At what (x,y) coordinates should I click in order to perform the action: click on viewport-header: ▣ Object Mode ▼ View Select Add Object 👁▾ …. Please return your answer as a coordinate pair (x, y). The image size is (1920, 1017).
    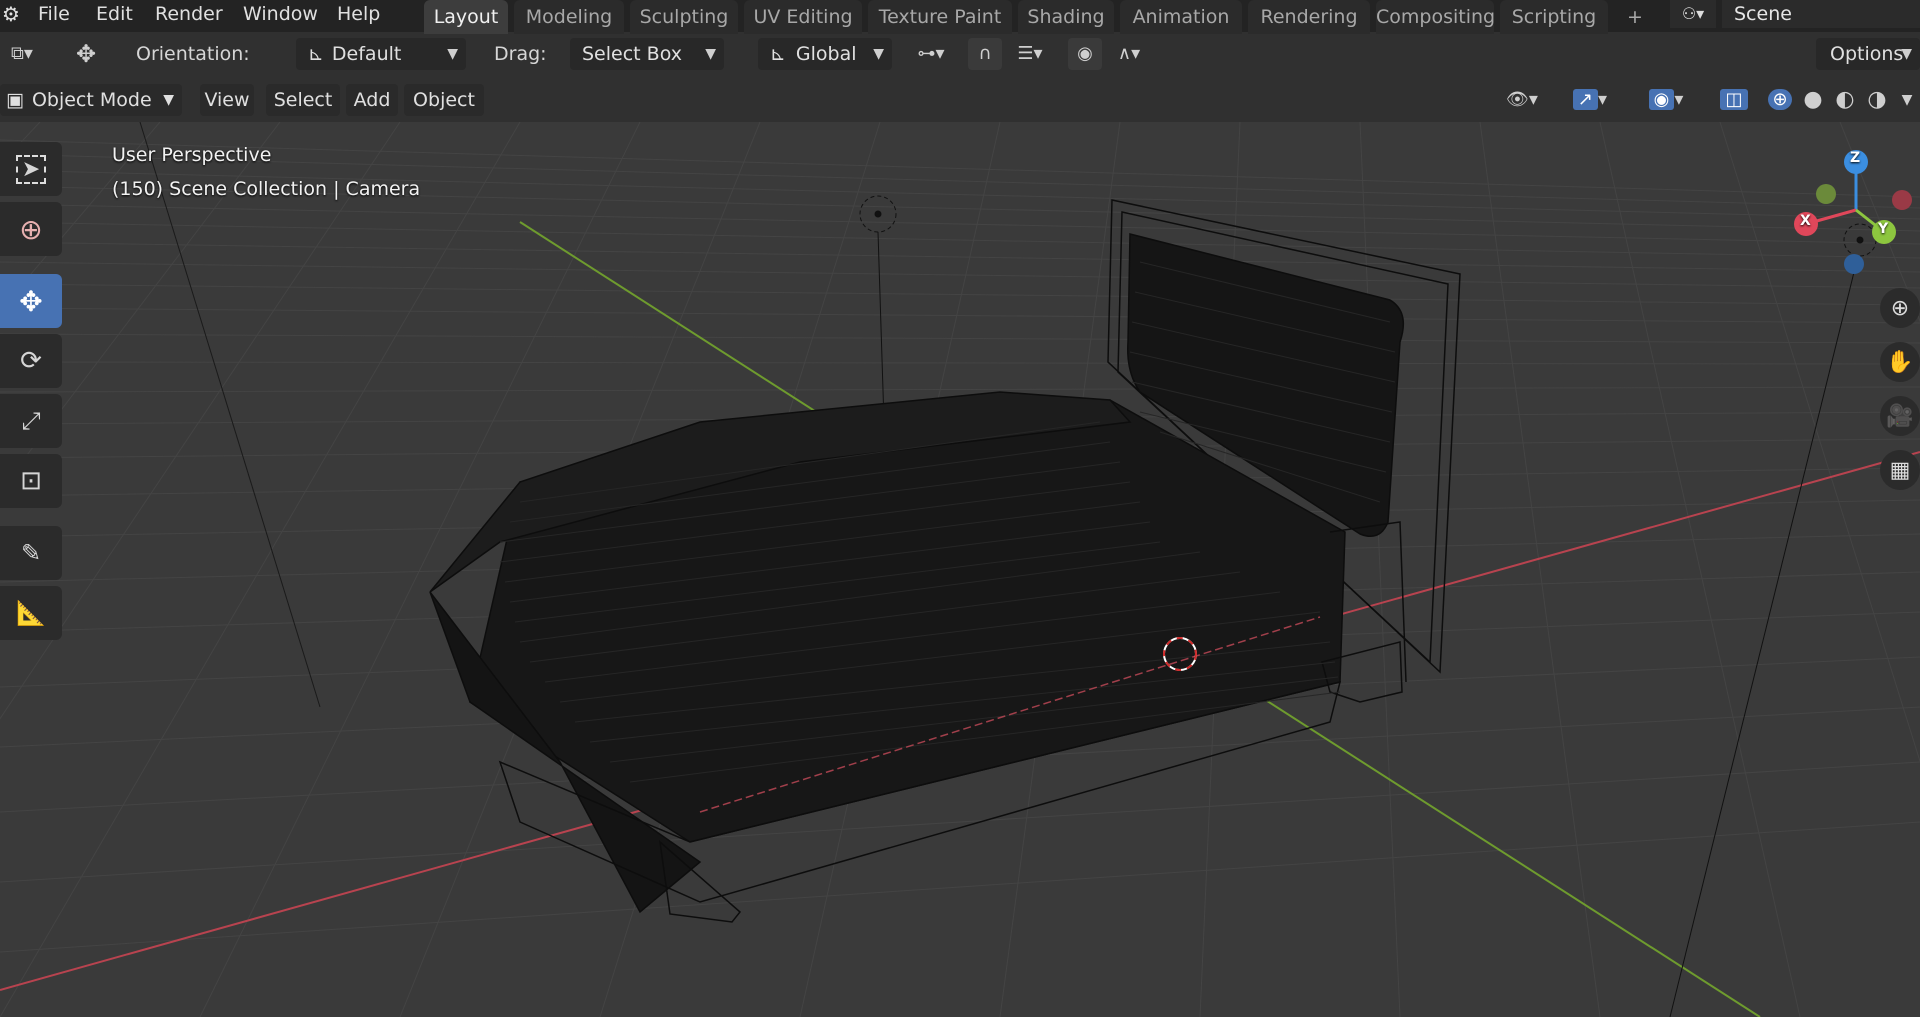
    Looking at the image, I should click on (960, 103).